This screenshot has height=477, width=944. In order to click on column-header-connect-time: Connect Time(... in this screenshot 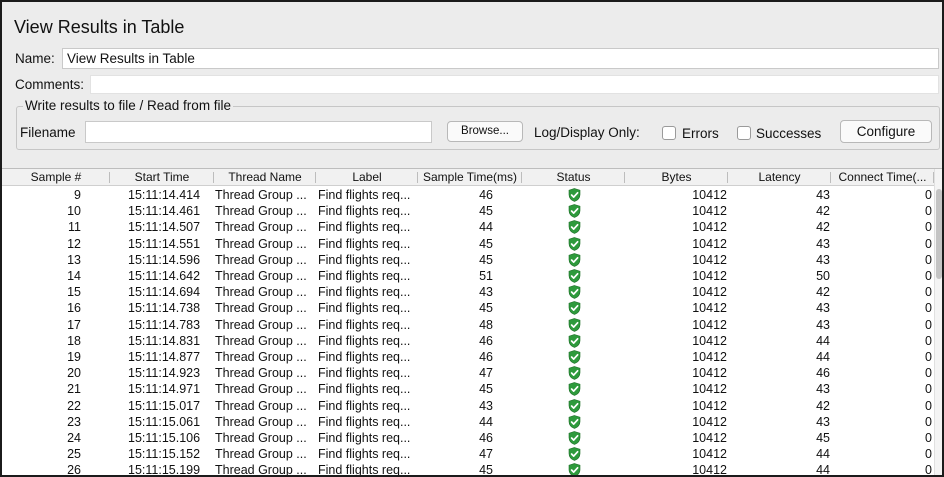, I will do `click(882, 177)`.